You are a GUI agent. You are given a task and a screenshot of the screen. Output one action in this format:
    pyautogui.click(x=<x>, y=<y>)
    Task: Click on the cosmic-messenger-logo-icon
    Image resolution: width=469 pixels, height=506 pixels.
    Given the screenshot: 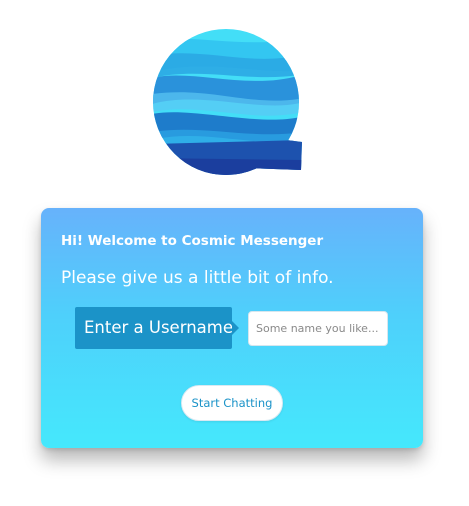 What is the action you would take?
    pyautogui.click(x=227, y=102)
    